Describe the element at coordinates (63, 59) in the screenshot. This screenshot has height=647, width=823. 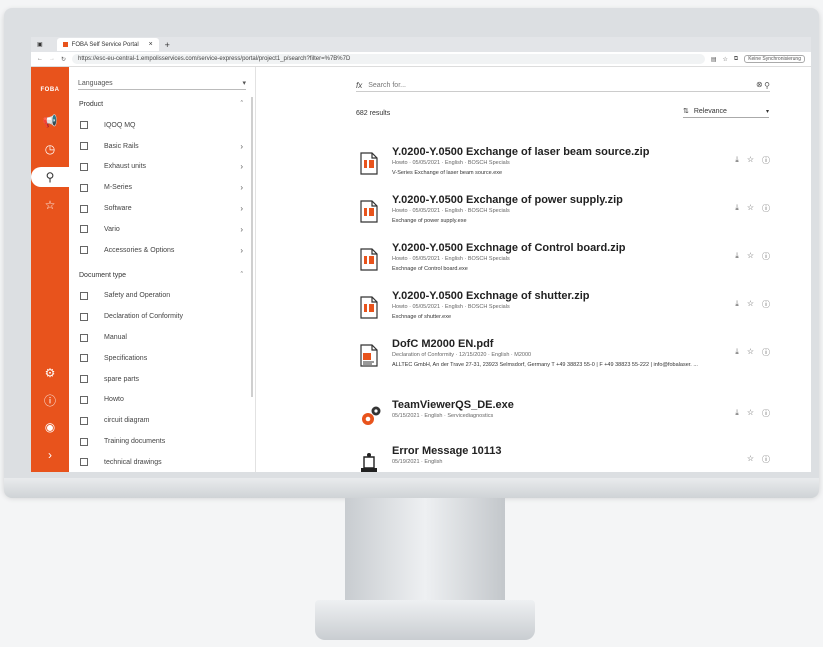
I see `reload-icon: ↻` at that location.